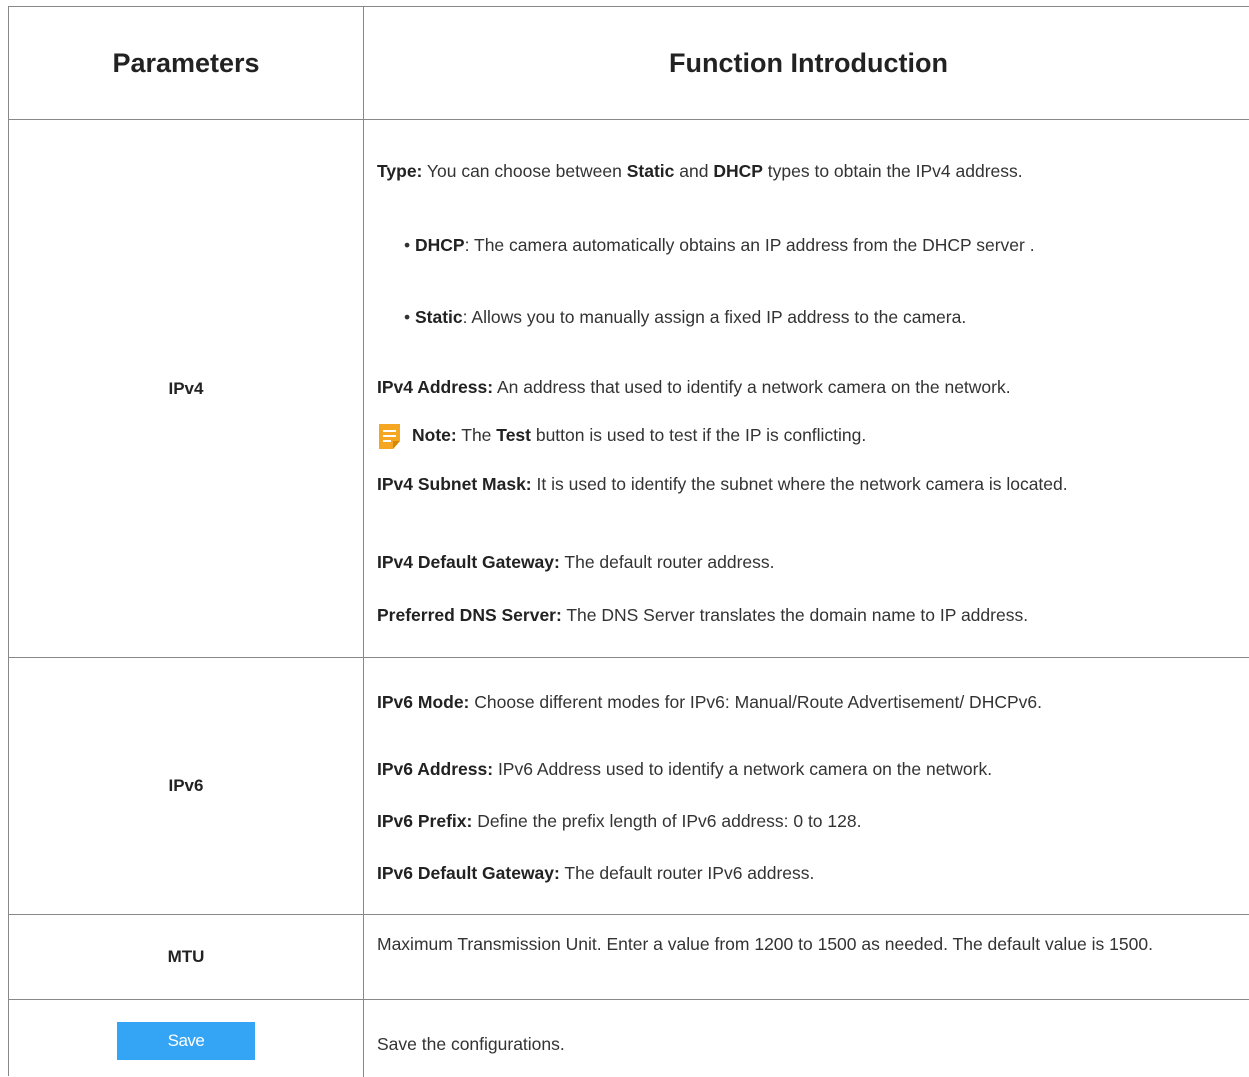 Image resolution: width=1249 pixels, height=1077 pixels. I want to click on save-description: Save the configurations., so click(471, 1044).